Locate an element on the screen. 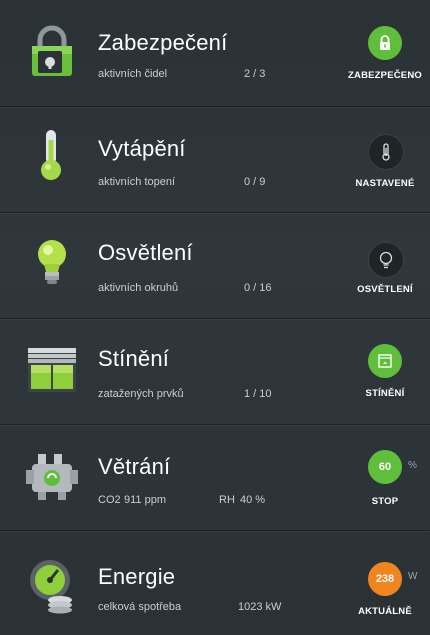 The image size is (430, 635). lighting-state-button is located at coordinates (386, 260).